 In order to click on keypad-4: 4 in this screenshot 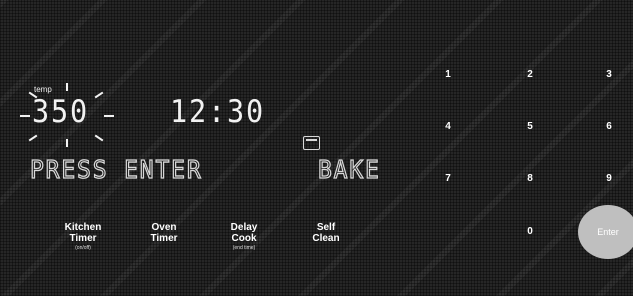, I will do `click(448, 127)`.